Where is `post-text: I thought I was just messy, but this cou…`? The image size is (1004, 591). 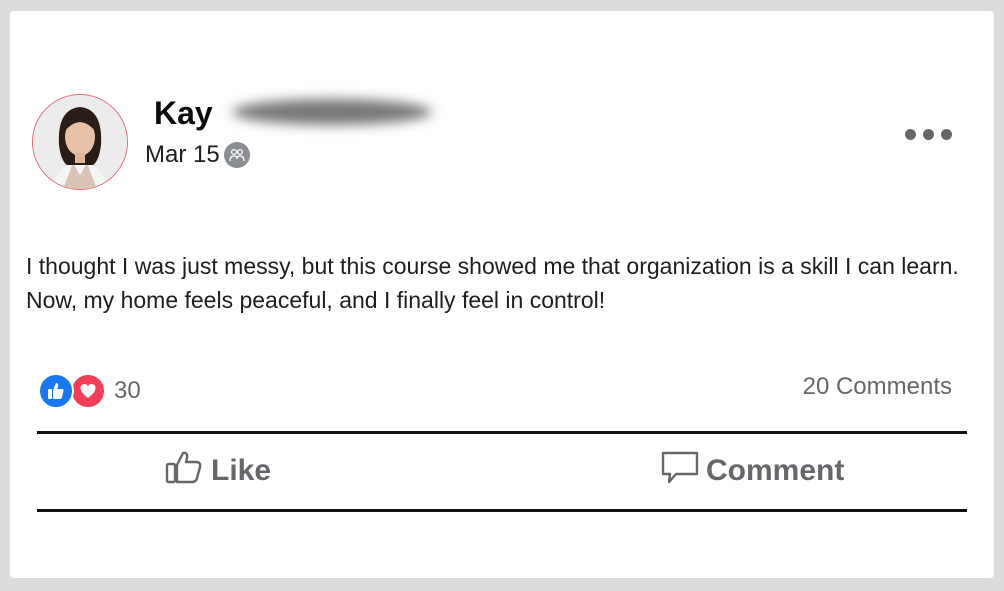
post-text: I thought I was just messy, but this cou… is located at coordinates (492, 283).